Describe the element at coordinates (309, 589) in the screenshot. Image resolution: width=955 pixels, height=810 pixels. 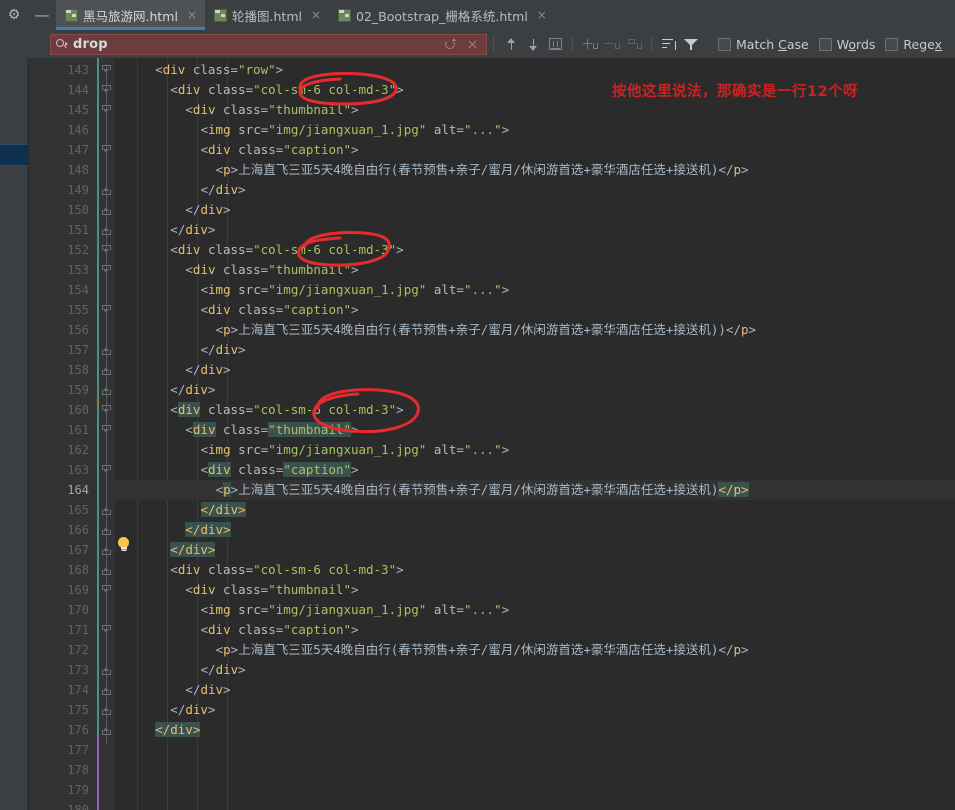
I see `code-token: "thumbnail"` at that location.